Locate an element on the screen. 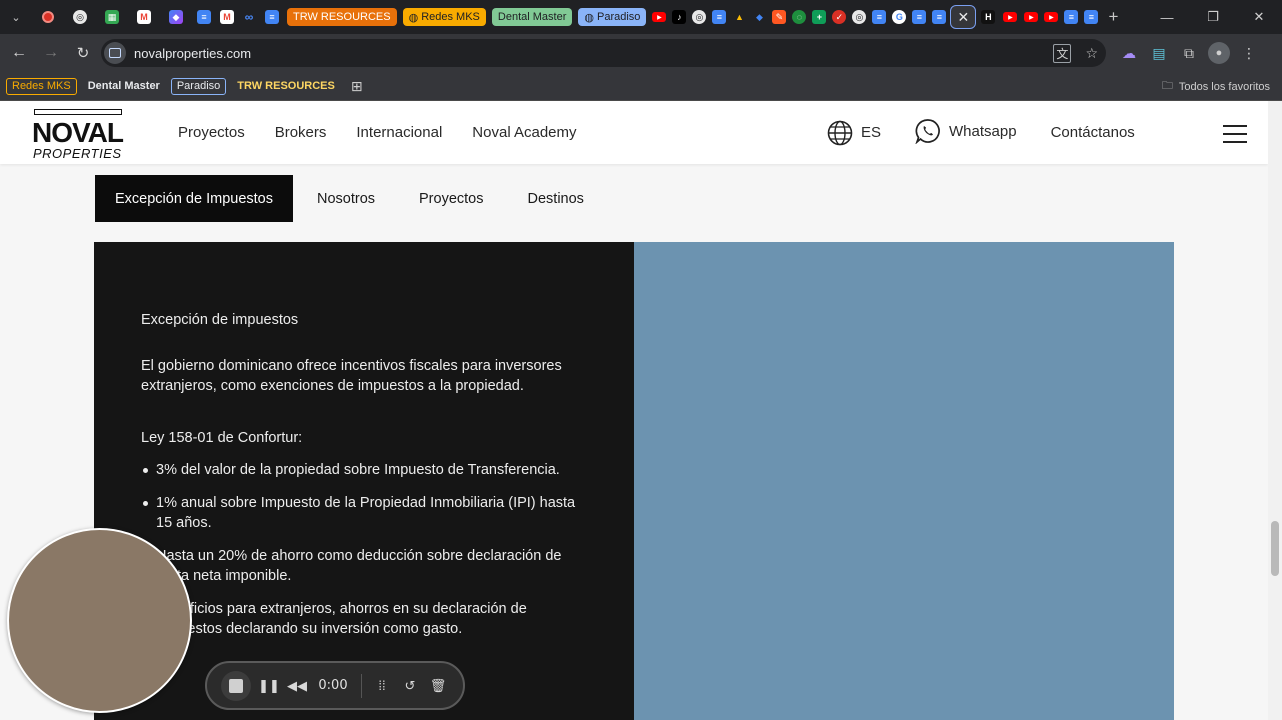  tab-meta: ∞ is located at coordinates (249, 17).